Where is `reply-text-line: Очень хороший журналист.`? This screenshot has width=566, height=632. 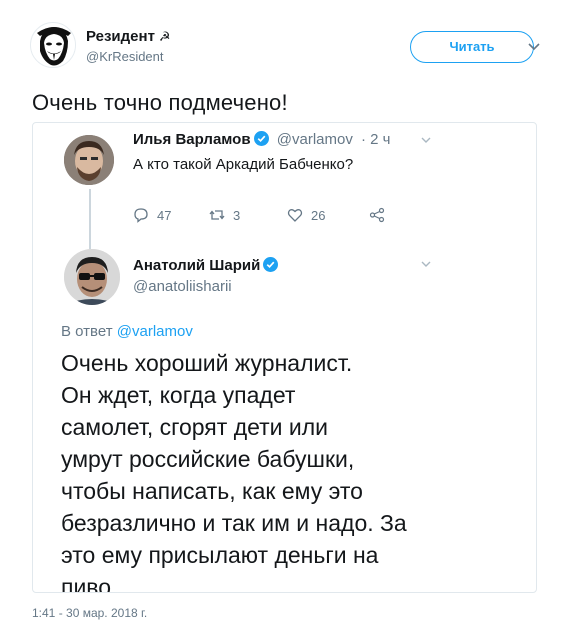 reply-text-line: Очень хороший журналист. is located at coordinates (207, 363).